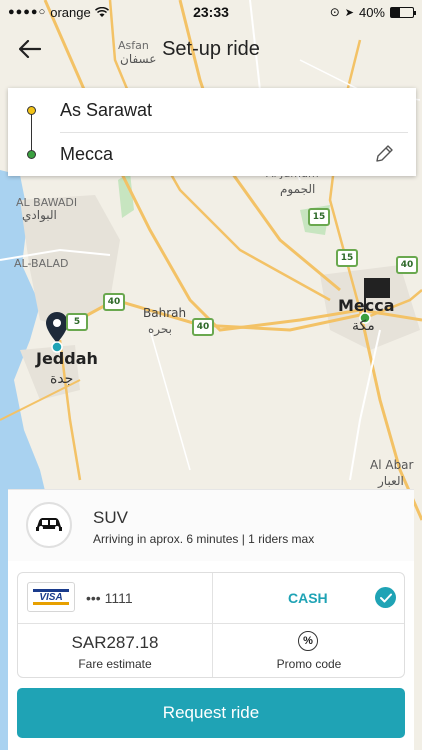 This screenshot has width=422, height=750. I want to click on fare-amount: SAR287.18, so click(115, 642).